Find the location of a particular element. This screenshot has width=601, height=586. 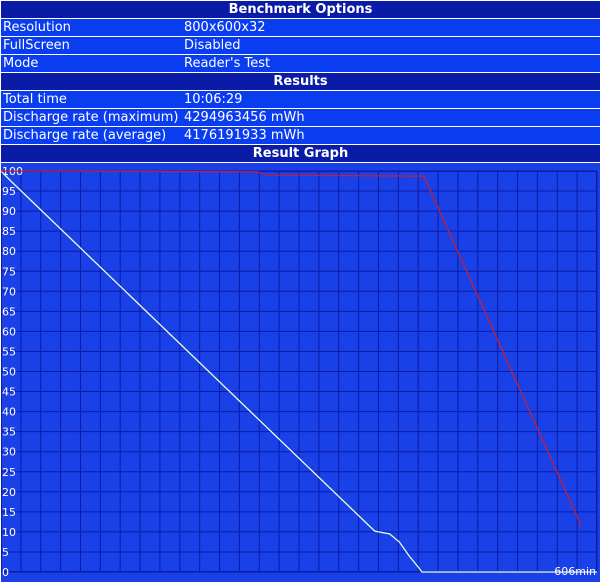

result-value: 10:06:29 is located at coordinates (213, 99).